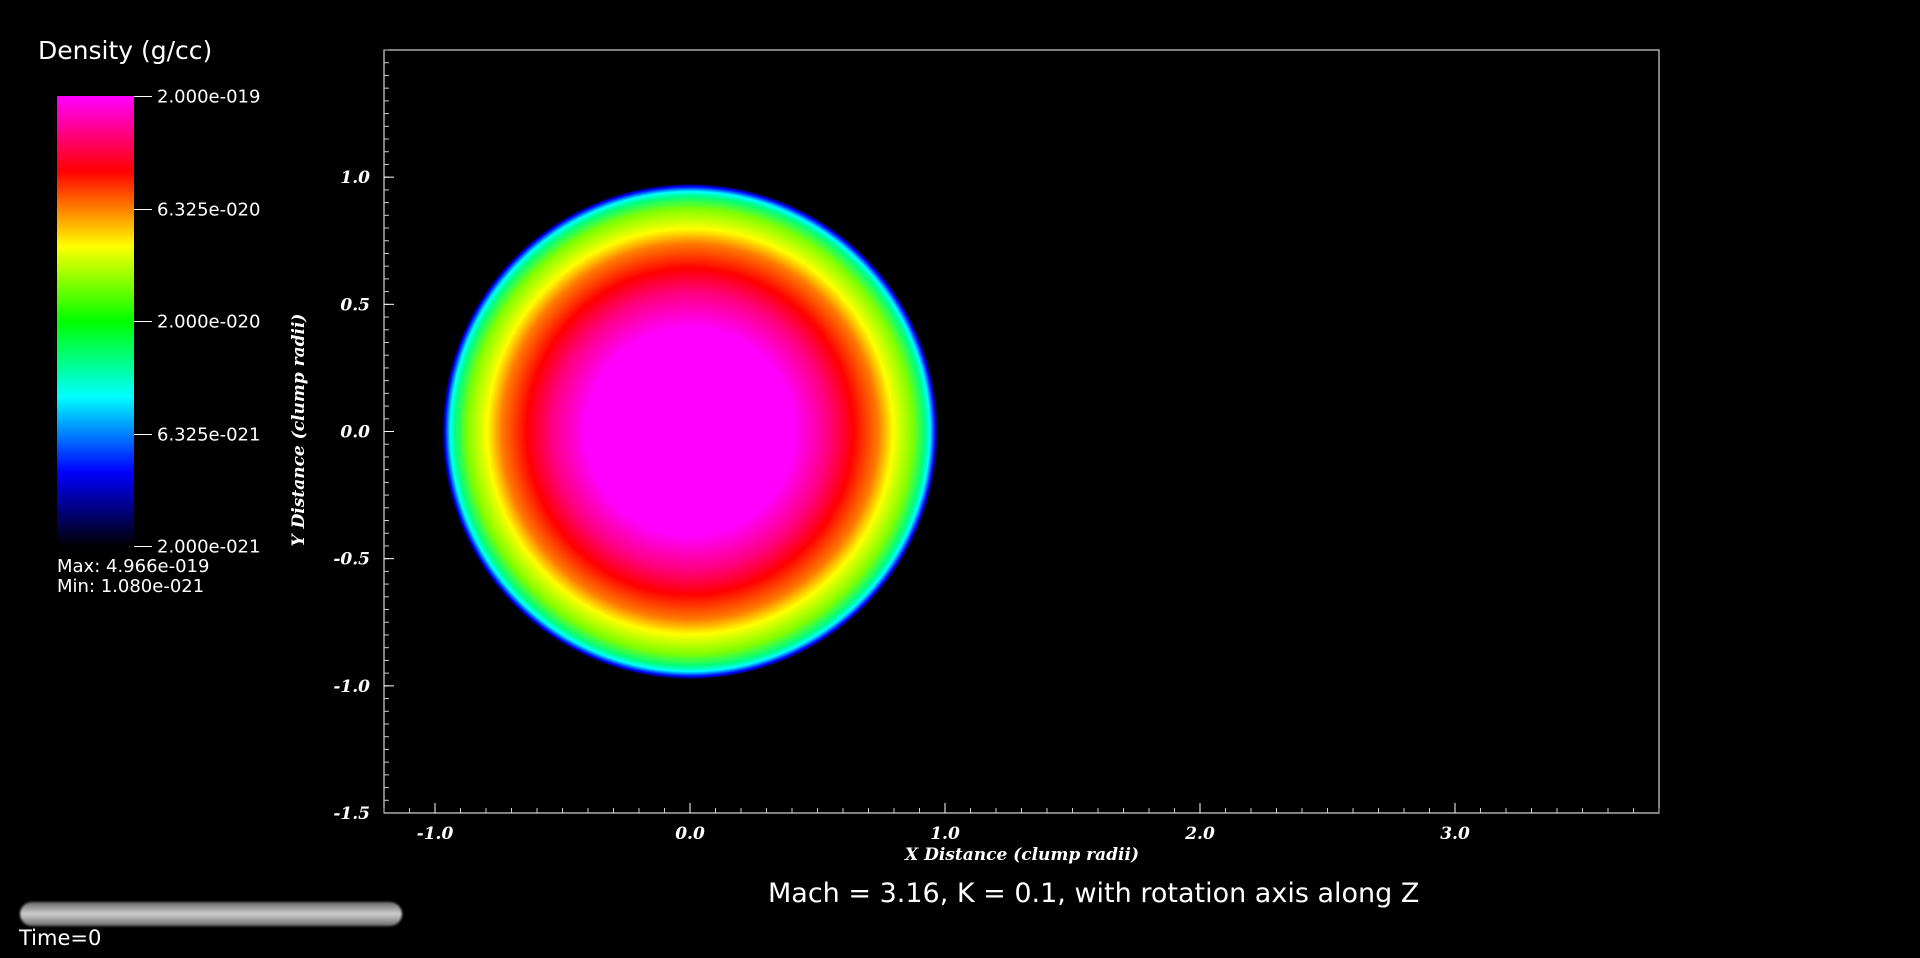 This screenshot has height=958, width=1920. What do you see at coordinates (299, 430) in the screenshot?
I see `y-axis-label: Y Distance (clump radii)` at bounding box center [299, 430].